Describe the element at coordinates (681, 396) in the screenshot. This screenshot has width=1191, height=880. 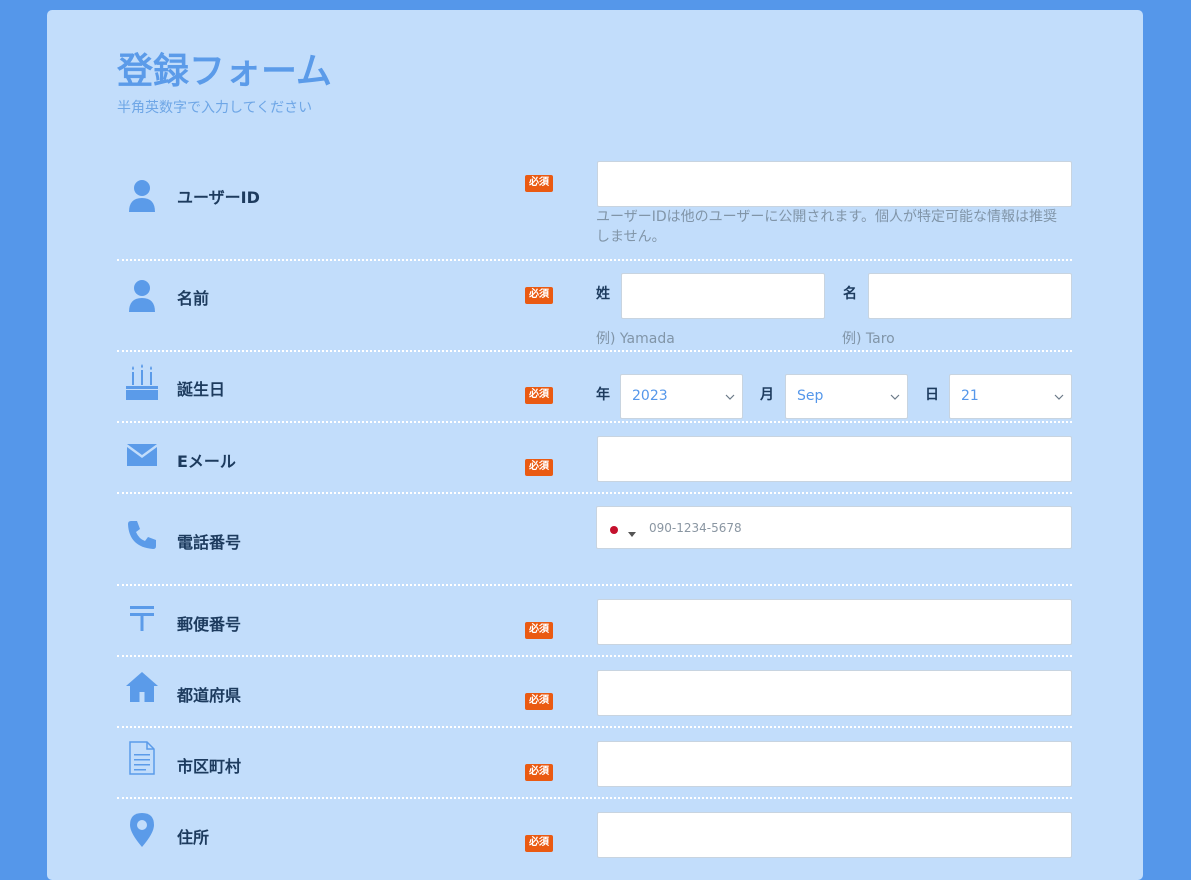
I see `year-select: 2023` at that location.